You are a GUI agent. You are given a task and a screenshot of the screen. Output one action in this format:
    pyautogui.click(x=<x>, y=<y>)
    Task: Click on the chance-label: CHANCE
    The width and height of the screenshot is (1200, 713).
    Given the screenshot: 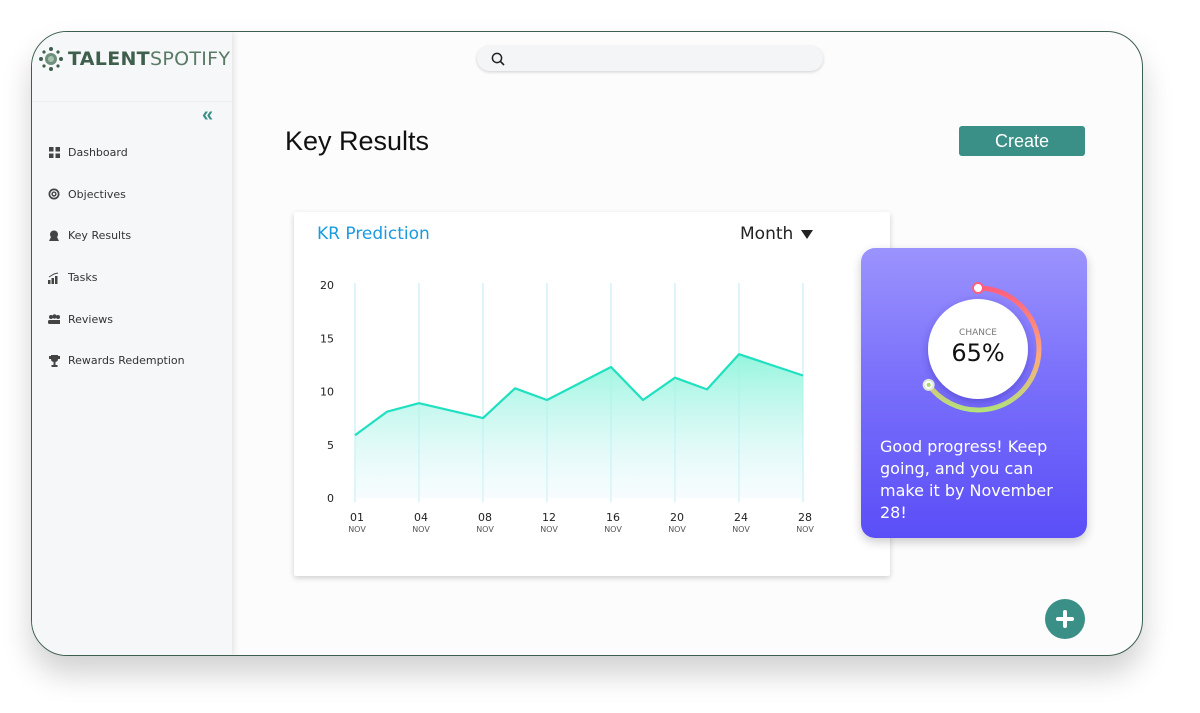 What is the action you would take?
    pyautogui.click(x=978, y=333)
    